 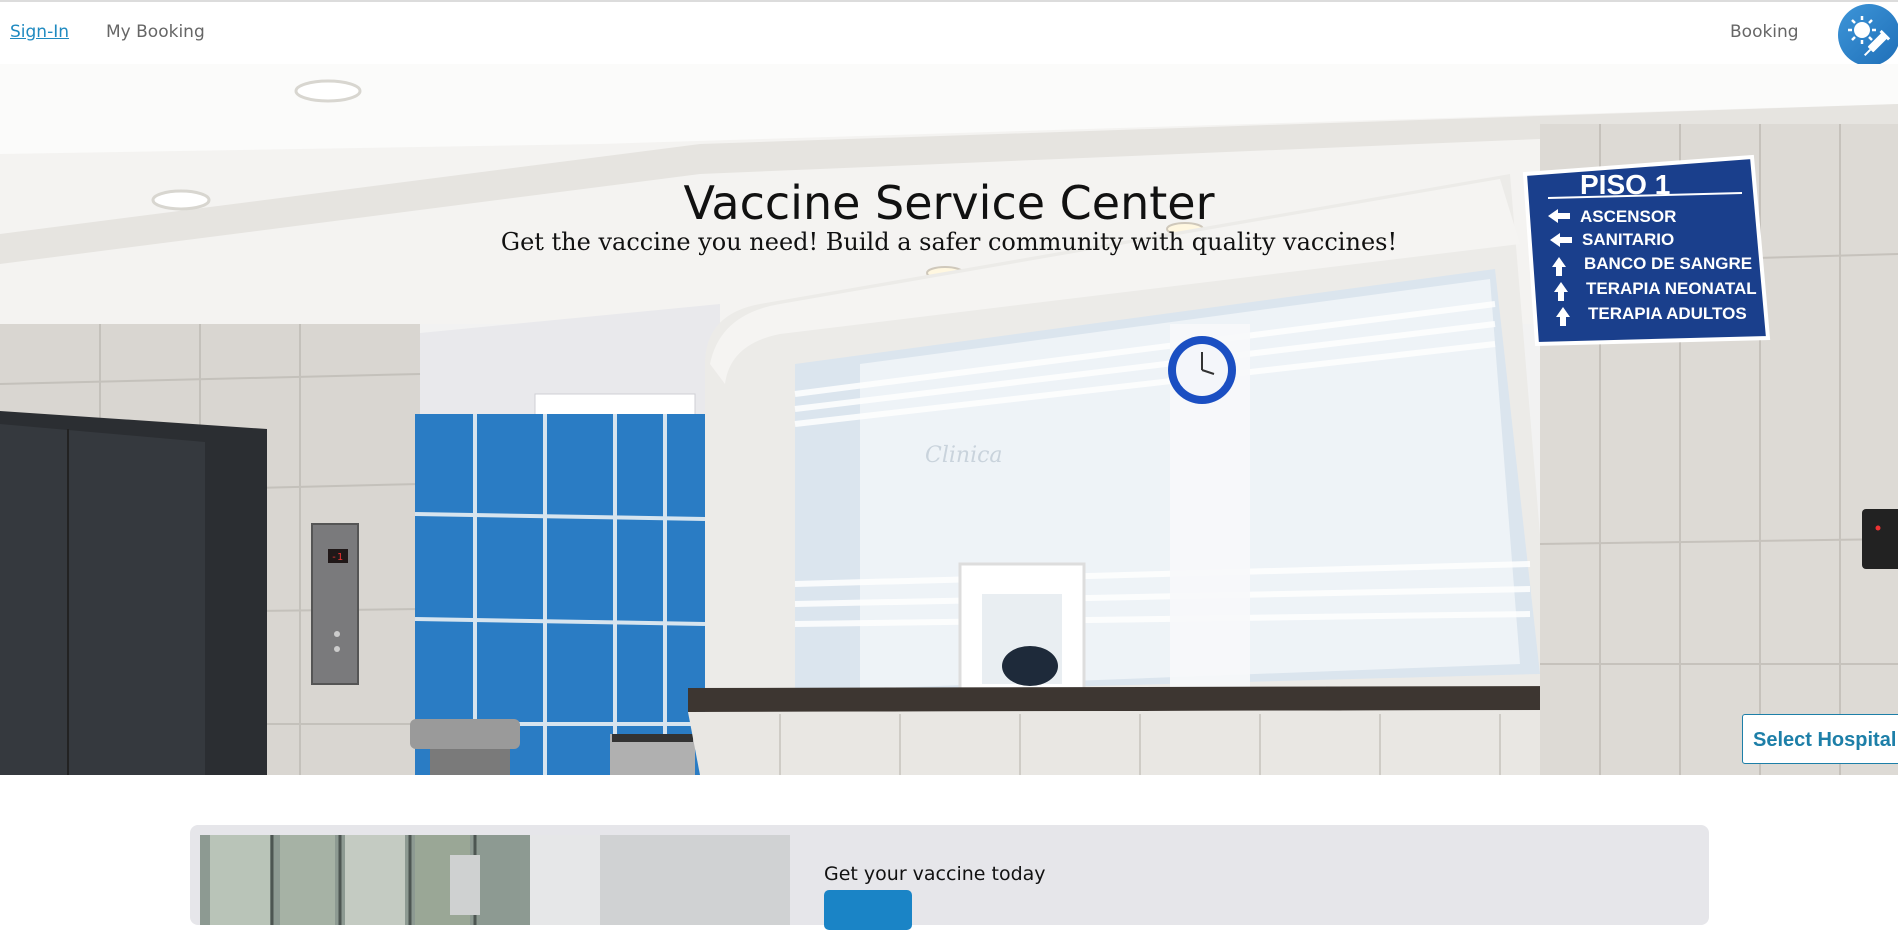 What do you see at coordinates (1820, 739) in the screenshot?
I see `select-hospital-button: Select Hospital` at bounding box center [1820, 739].